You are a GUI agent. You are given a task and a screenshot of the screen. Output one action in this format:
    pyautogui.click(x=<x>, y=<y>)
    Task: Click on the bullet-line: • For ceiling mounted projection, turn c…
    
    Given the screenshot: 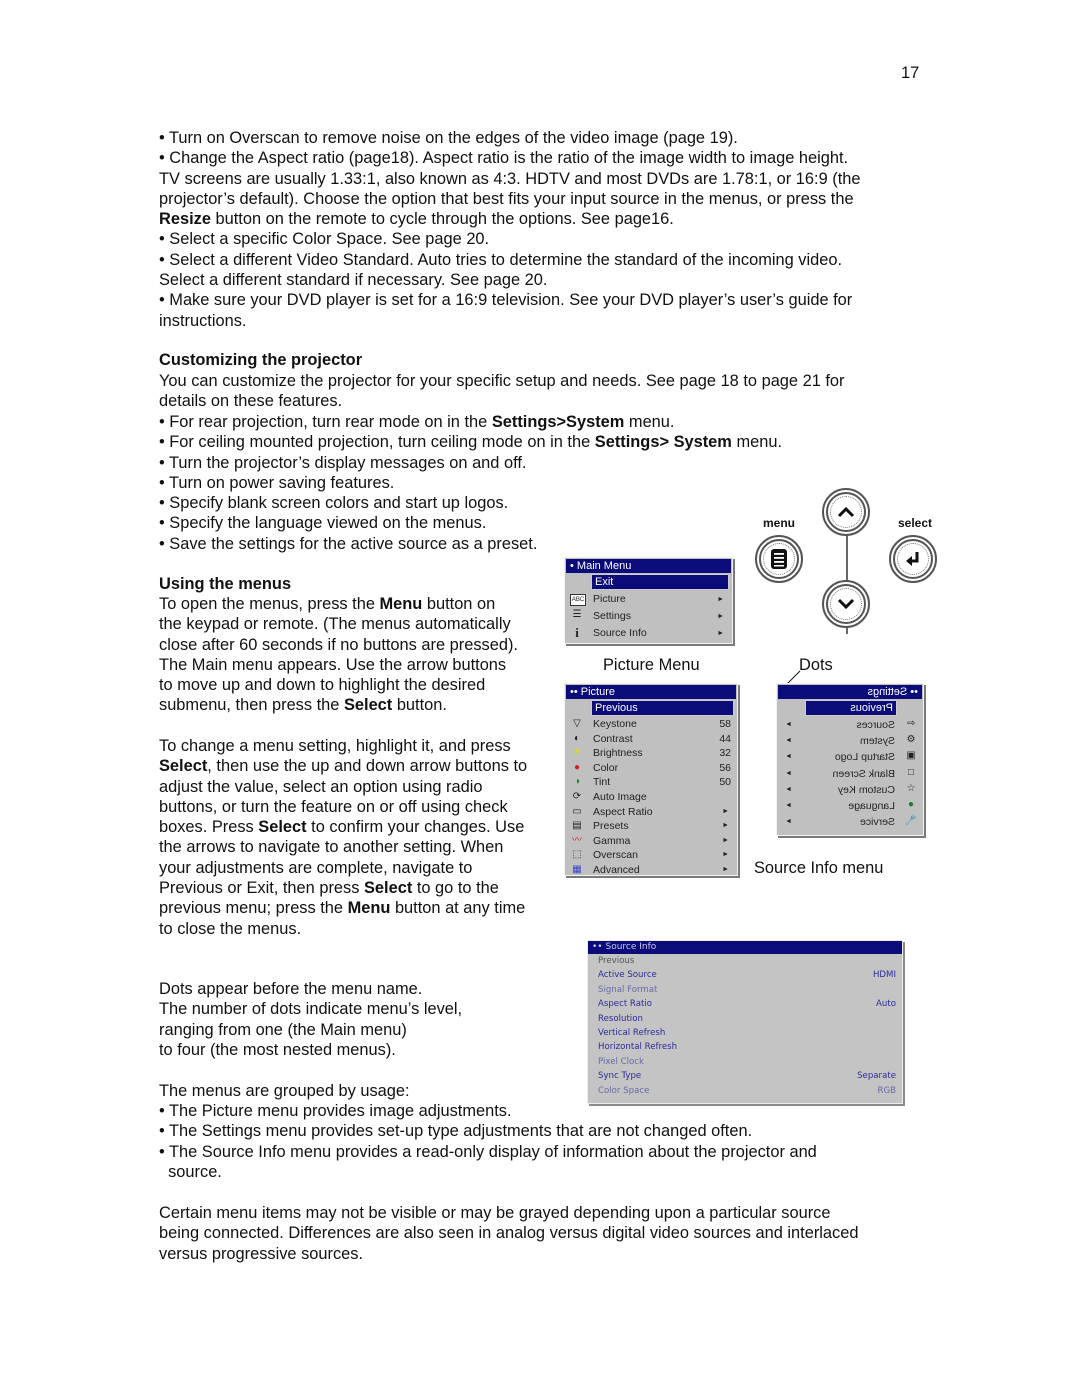 What is the action you would take?
    pyautogui.click(x=470, y=442)
    